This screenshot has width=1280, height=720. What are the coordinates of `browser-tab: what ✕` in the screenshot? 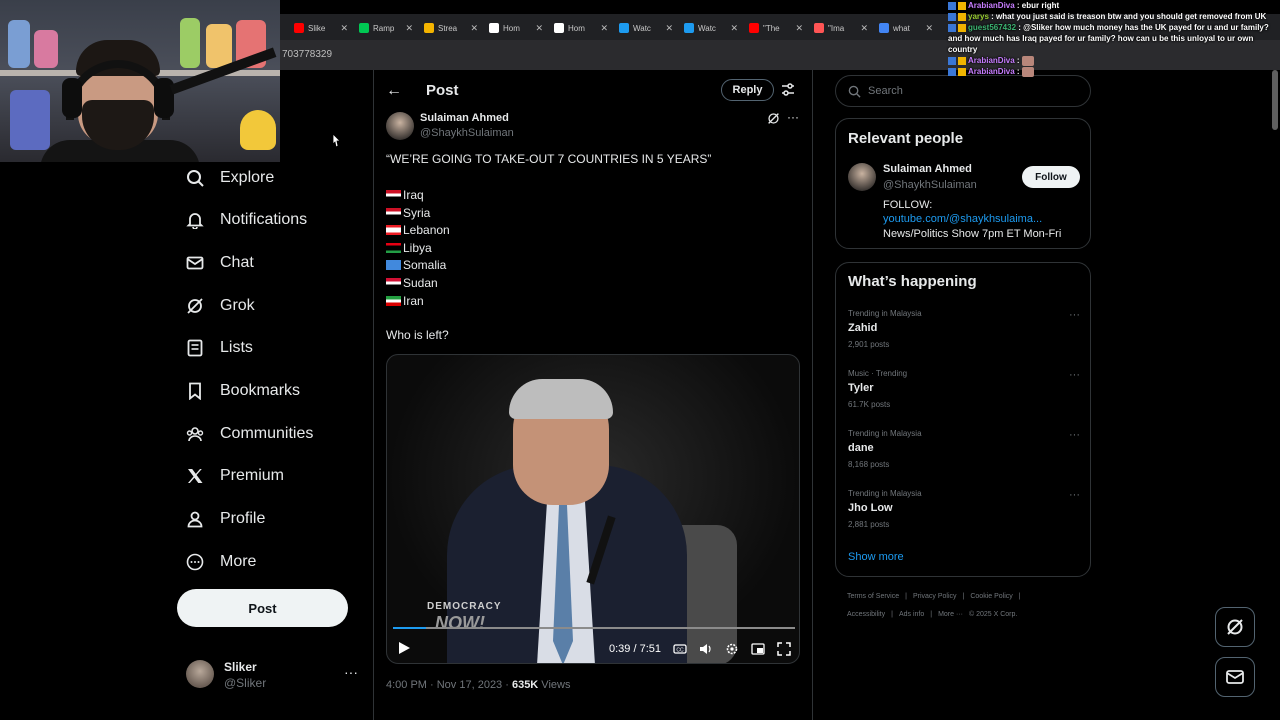 It's located at (905, 28).